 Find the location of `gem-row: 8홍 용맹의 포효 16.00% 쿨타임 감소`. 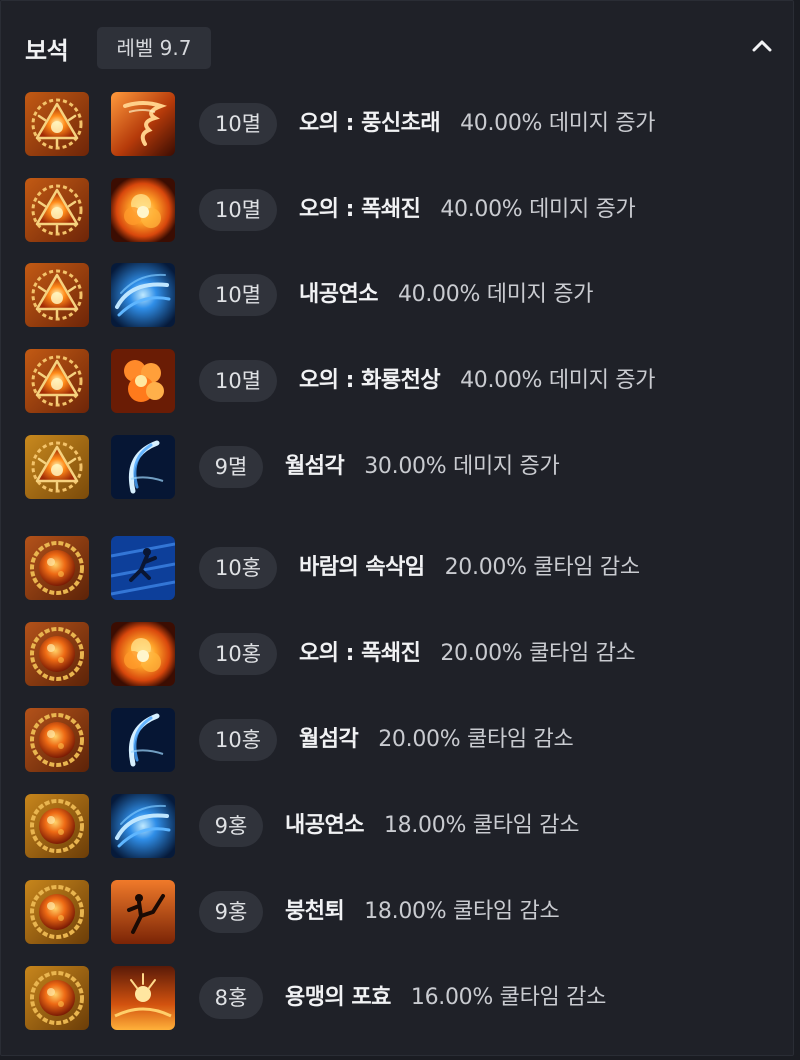

gem-row: 8홍 용맹의 포효 16.00% 쿨타임 감소 is located at coordinates (397, 998).